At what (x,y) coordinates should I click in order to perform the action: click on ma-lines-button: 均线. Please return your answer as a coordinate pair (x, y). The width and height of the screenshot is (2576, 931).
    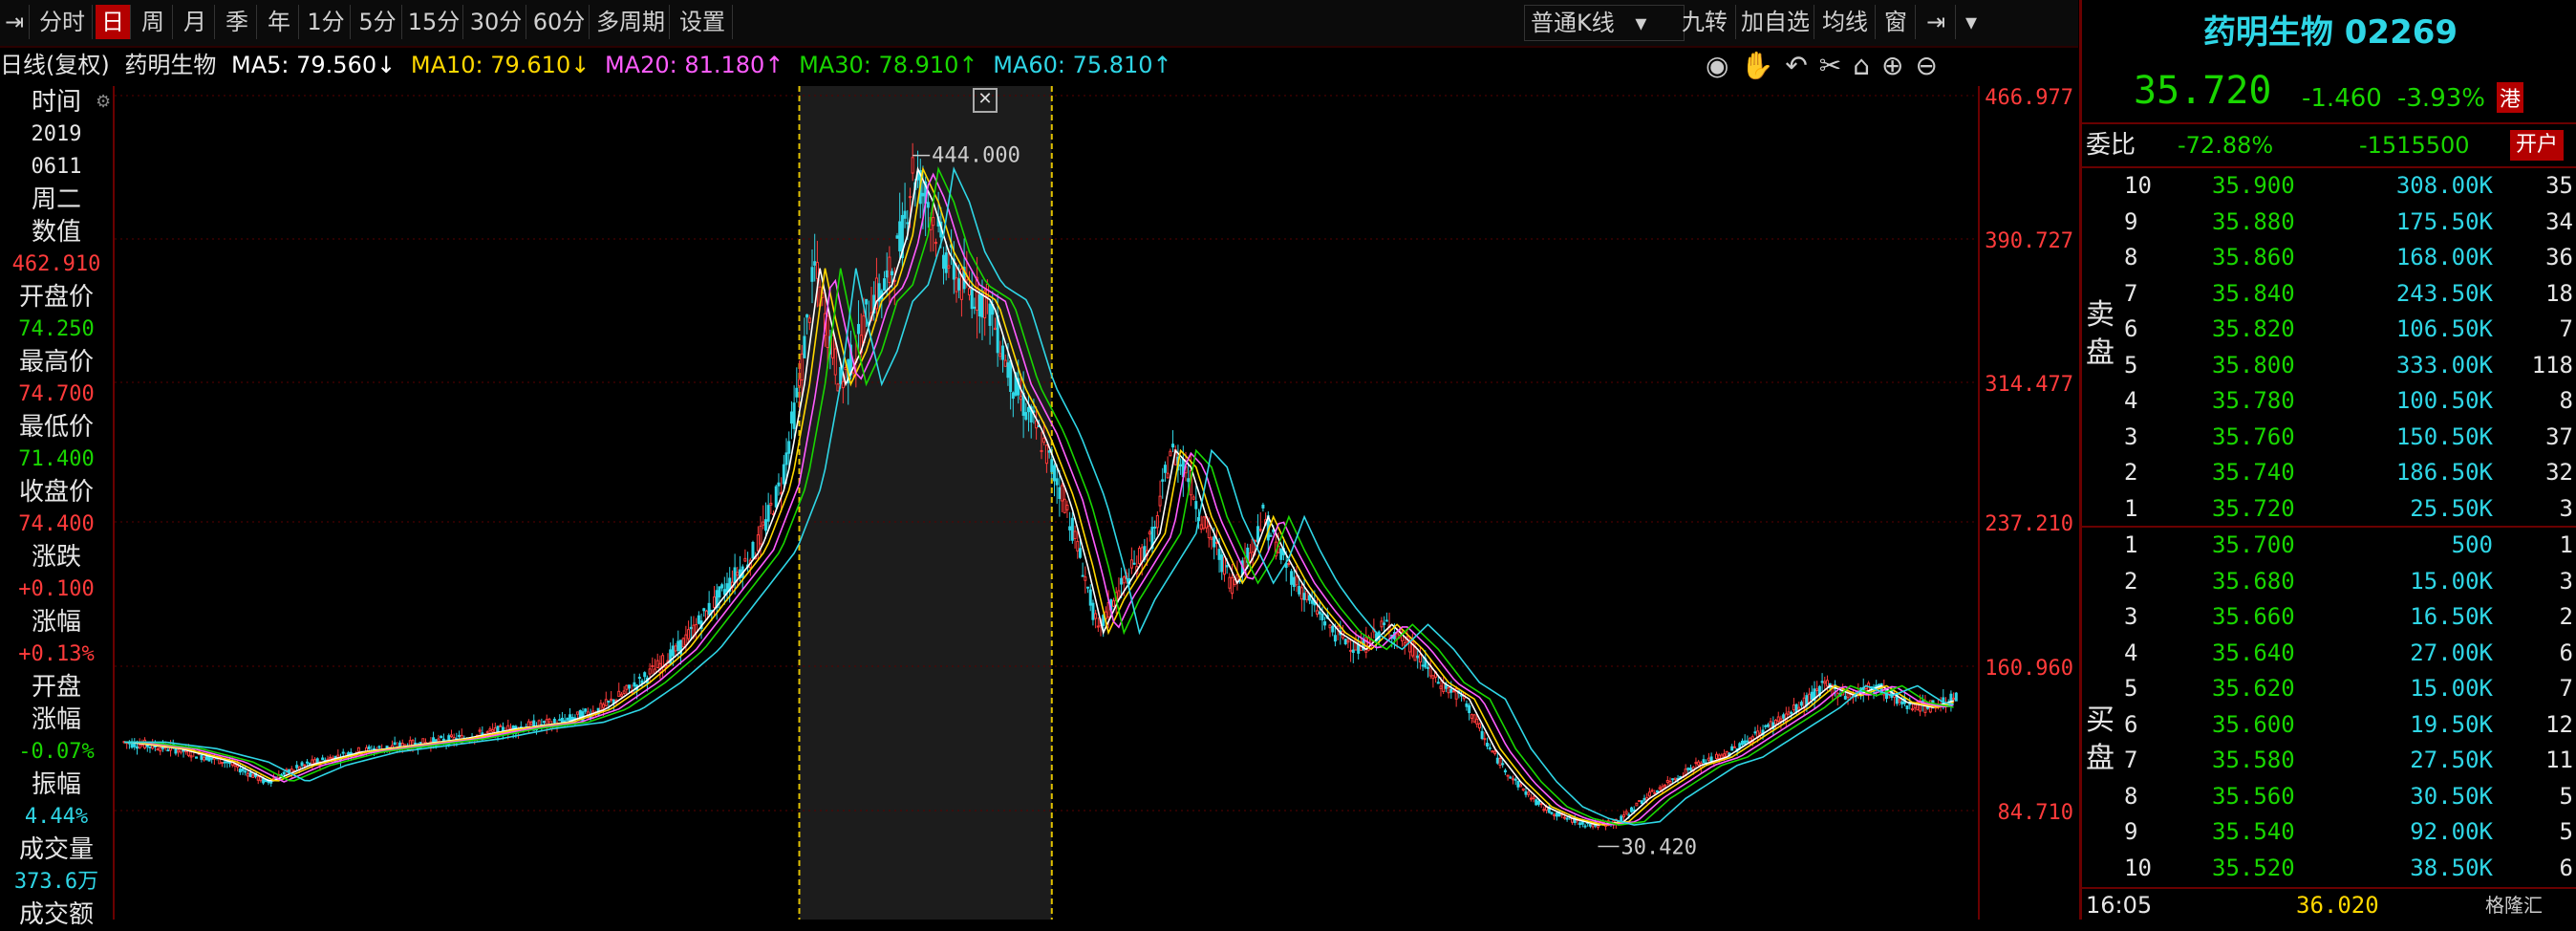
    Looking at the image, I should click on (1845, 22).